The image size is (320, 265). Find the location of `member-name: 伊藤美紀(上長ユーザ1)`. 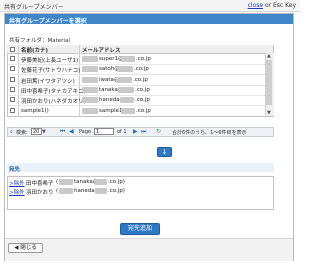

member-name: 伊藤美紀(上長ユーザ1) is located at coordinates (50, 61).